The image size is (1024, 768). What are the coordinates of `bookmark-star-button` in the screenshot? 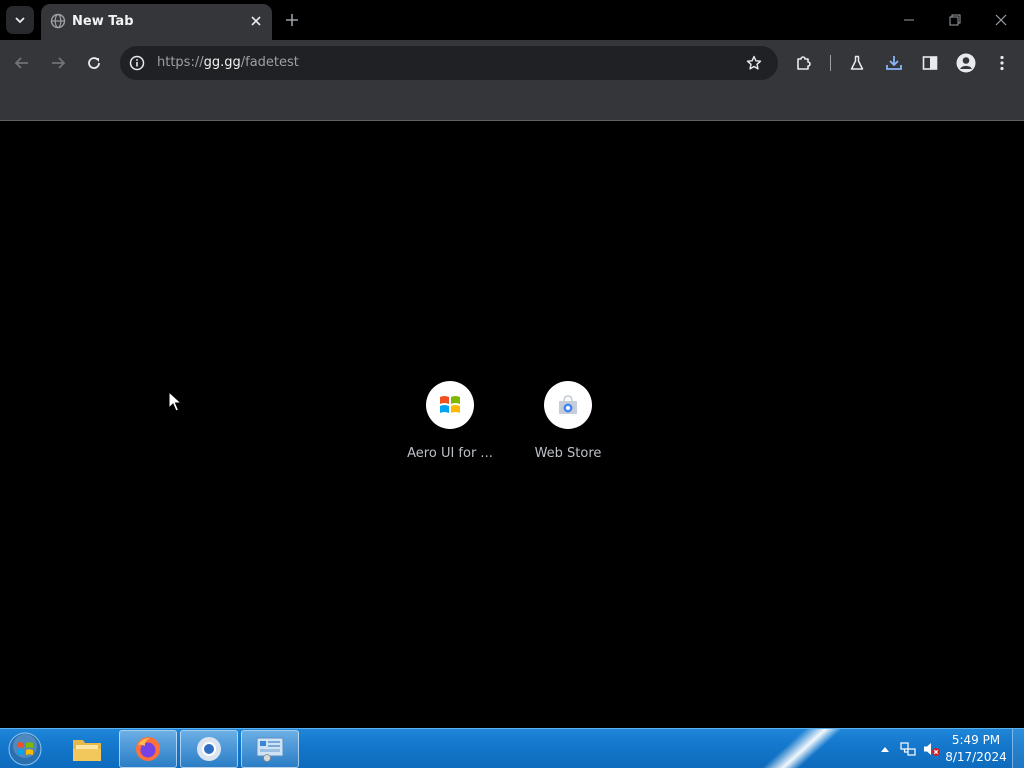 It's located at (754, 63).